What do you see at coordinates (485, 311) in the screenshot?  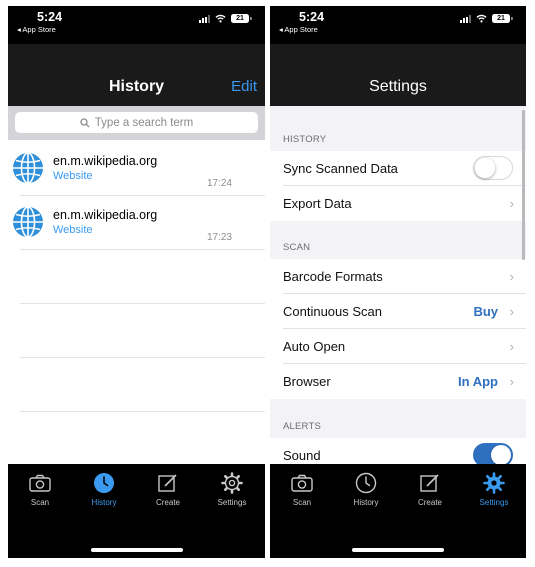 I see `buy-value: Buy` at bounding box center [485, 311].